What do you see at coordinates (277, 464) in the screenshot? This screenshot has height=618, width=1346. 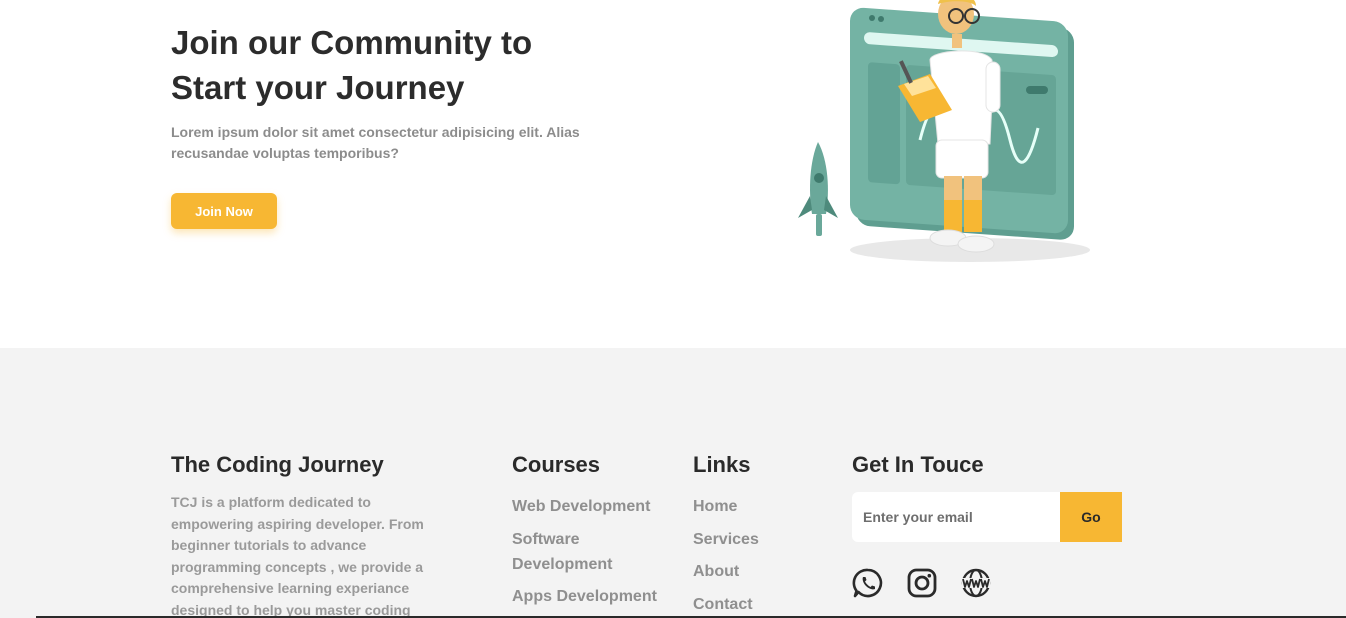 I see `footer-brand-title: The Coding Journey` at bounding box center [277, 464].